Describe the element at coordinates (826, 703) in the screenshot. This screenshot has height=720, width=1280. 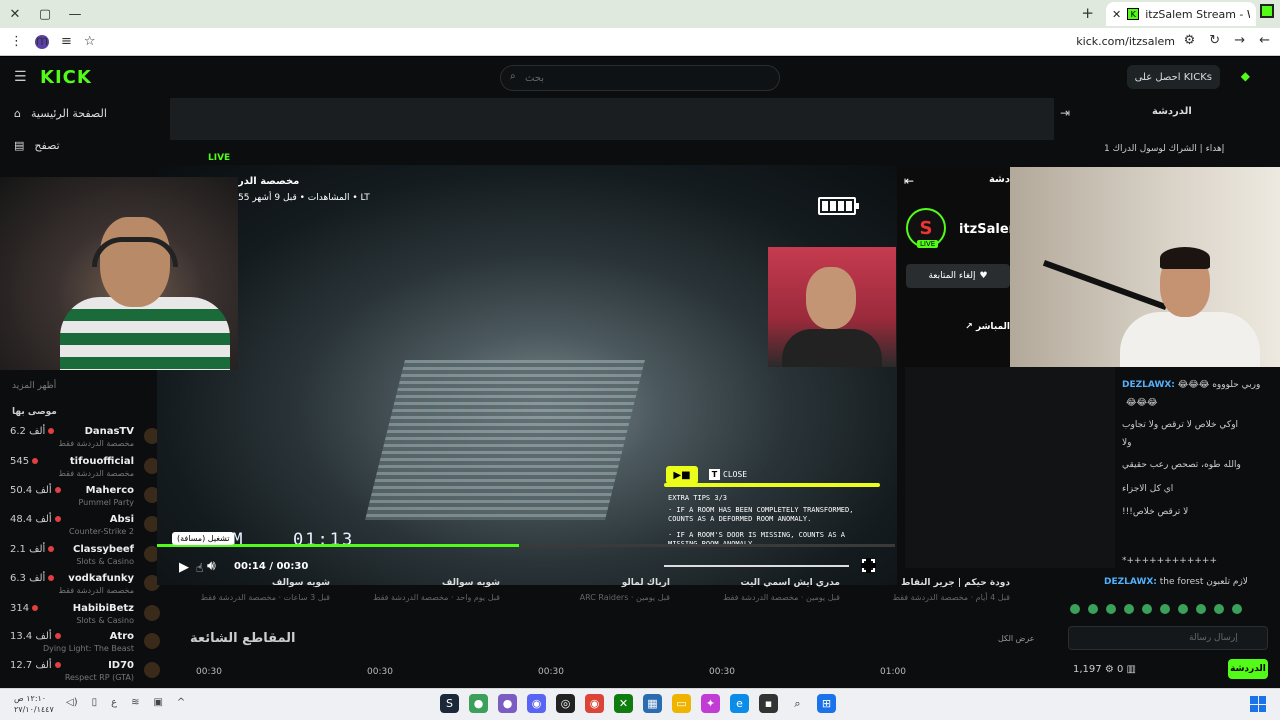
I see `windows-start-icon: ⊞` at that location.